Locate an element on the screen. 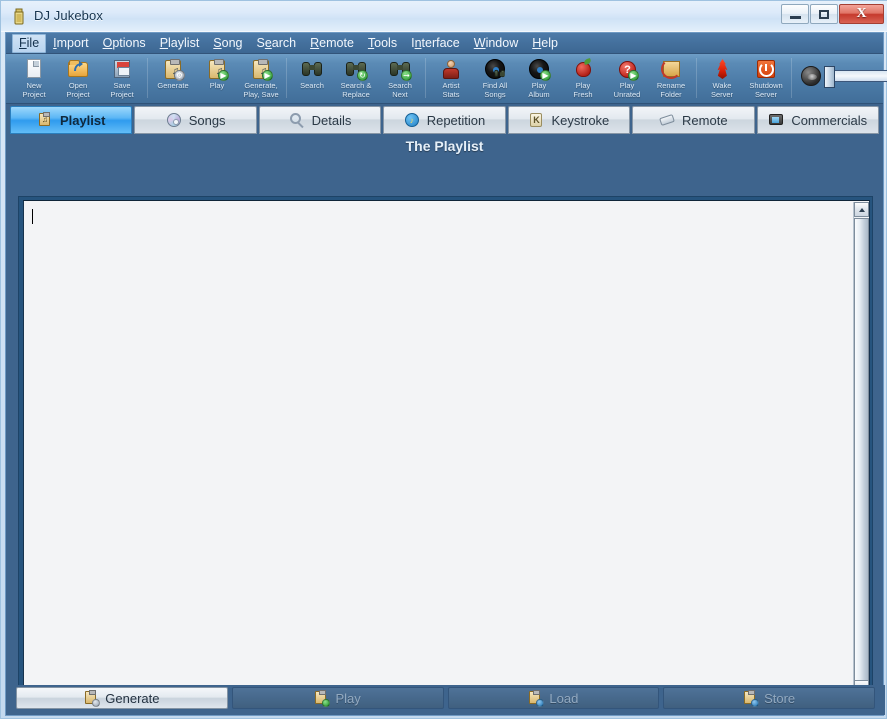 This screenshot has height=719, width=887. toolbar-save-project: Save Project is located at coordinates (122, 79).